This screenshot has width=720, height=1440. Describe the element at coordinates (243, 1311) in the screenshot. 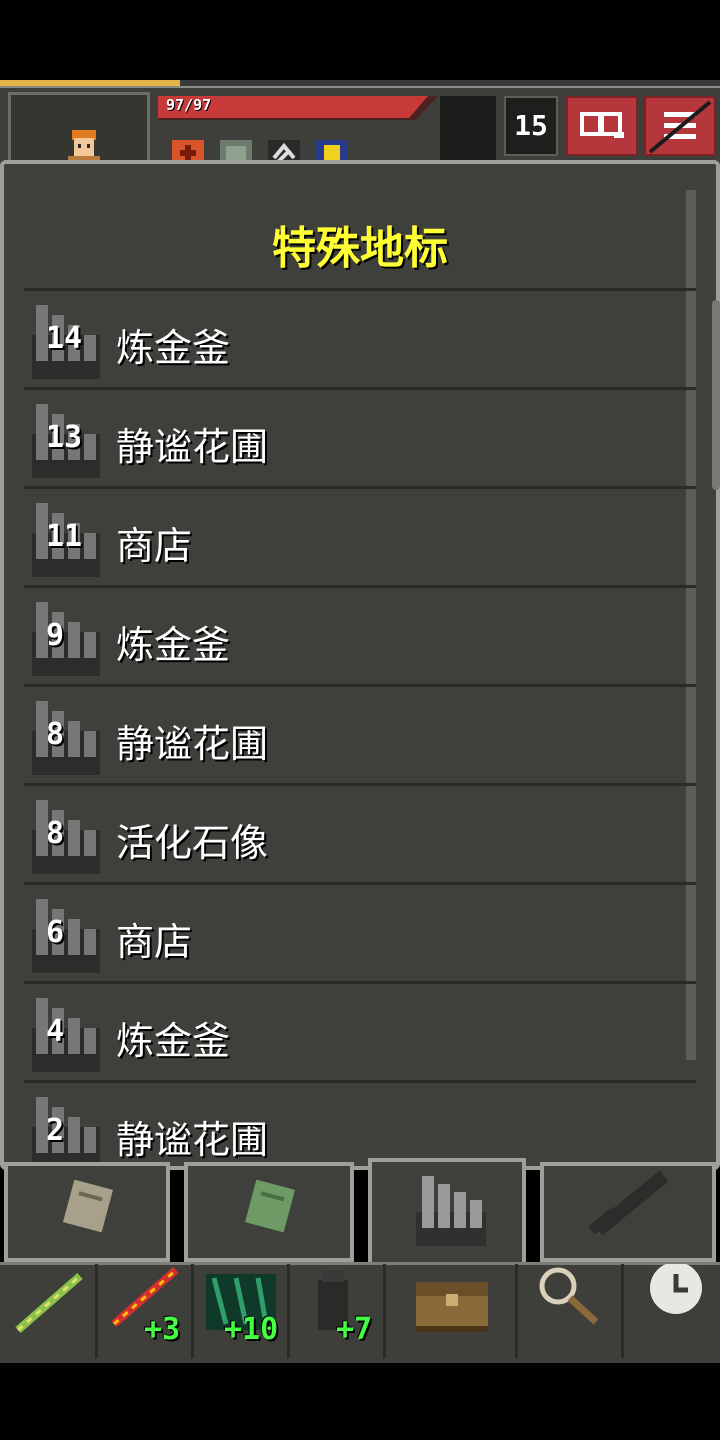

I see `quickslot-3: +10` at that location.